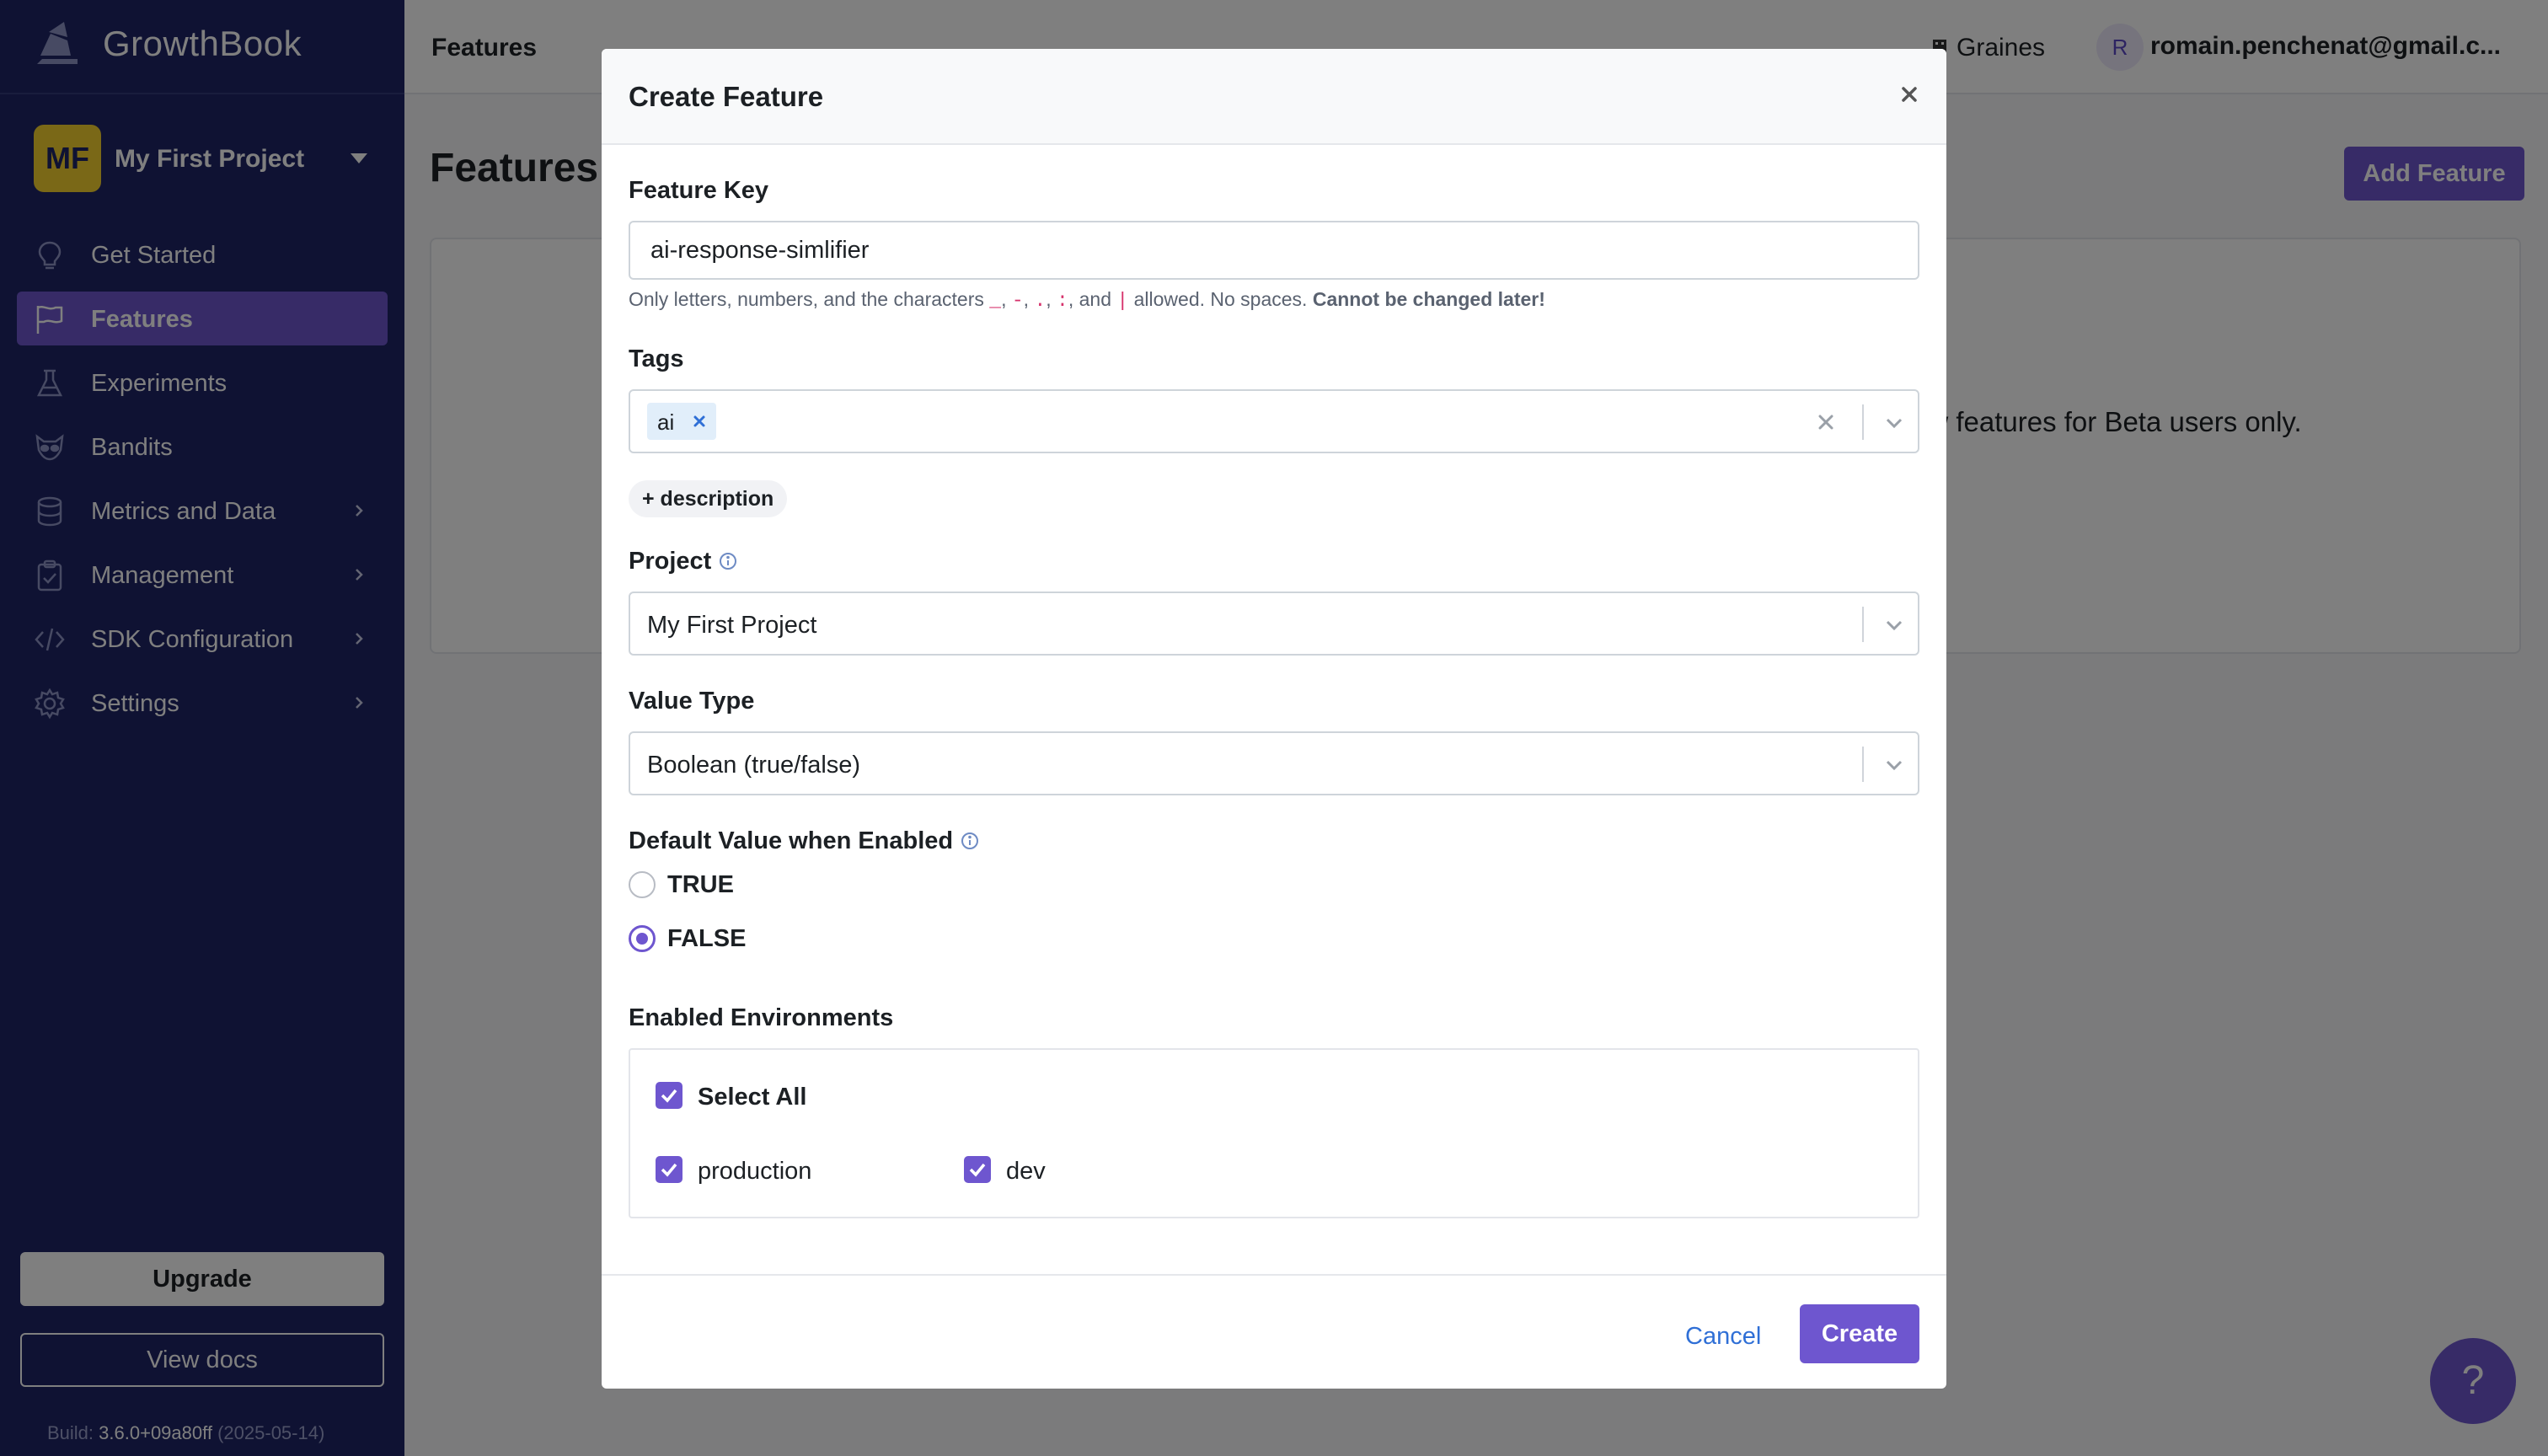  What do you see at coordinates (1122, 301) in the screenshot?
I see `help-char: |` at bounding box center [1122, 301].